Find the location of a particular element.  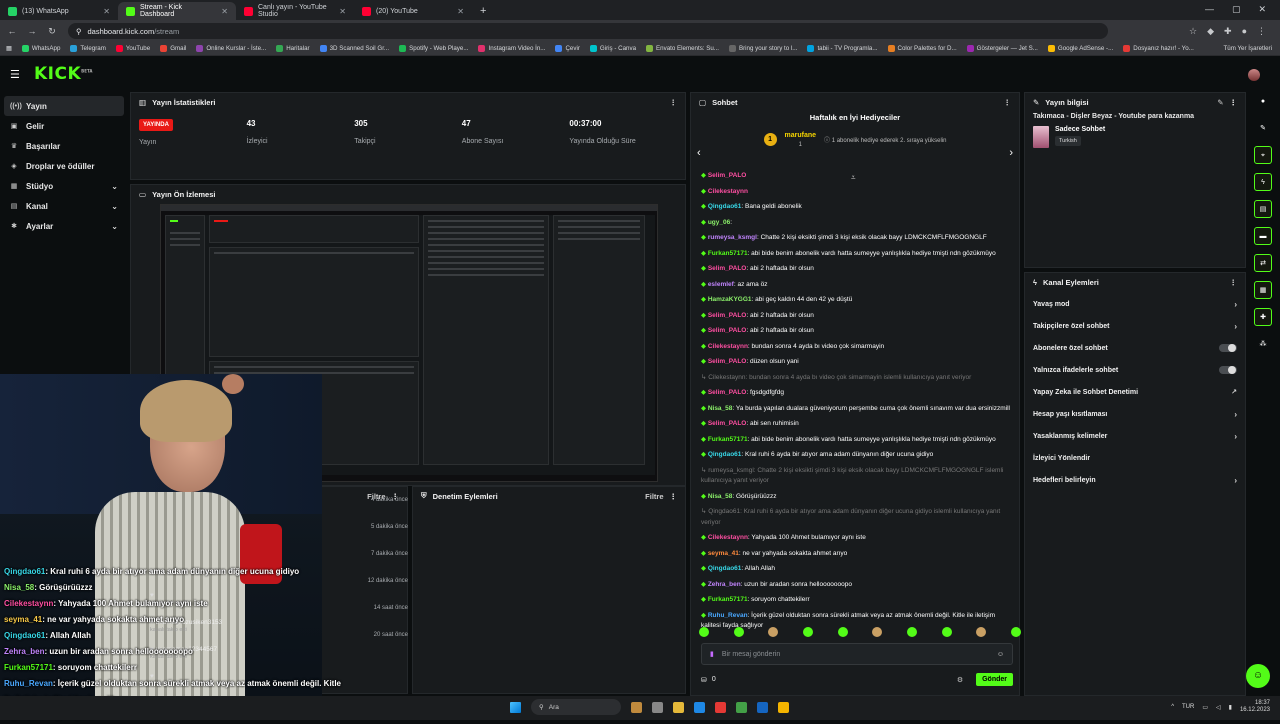

chat-username: HamzaKYGG1 is located at coordinates (730, 299).